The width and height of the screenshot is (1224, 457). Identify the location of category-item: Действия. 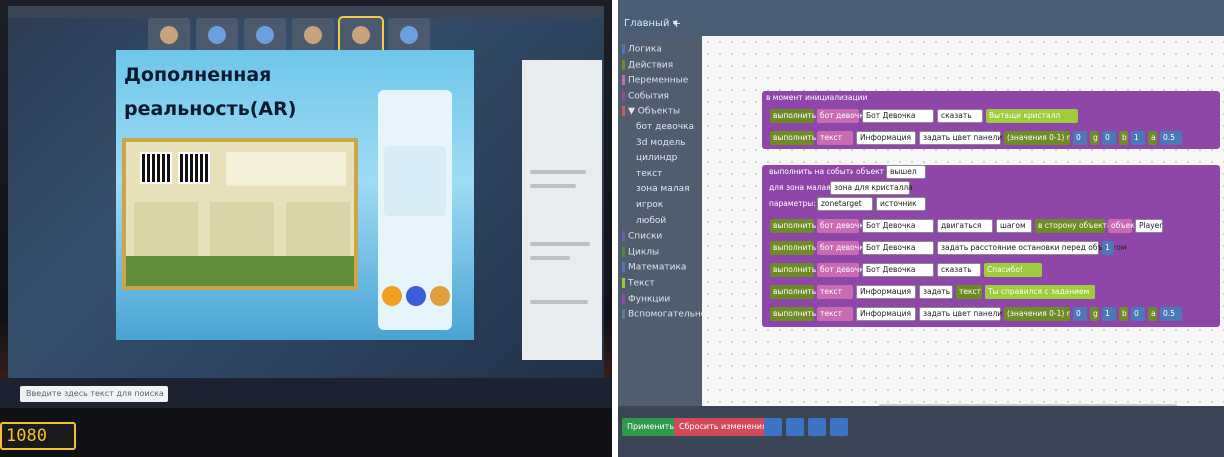
(648, 65).